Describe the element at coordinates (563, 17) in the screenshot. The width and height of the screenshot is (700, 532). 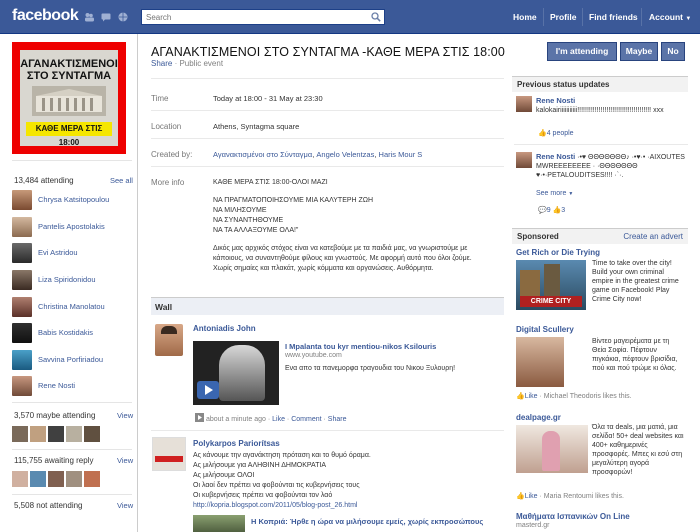
I see `nav-profile: Profile` at that location.